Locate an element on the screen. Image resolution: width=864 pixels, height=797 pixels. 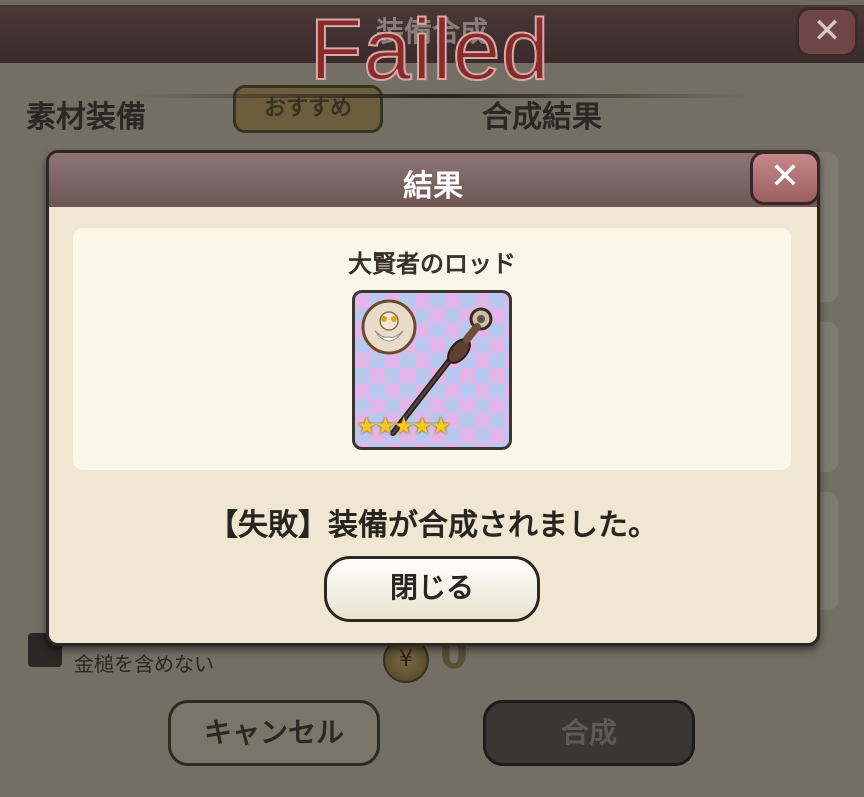
item-name: 大賢者のロッド is located at coordinates (432, 264).